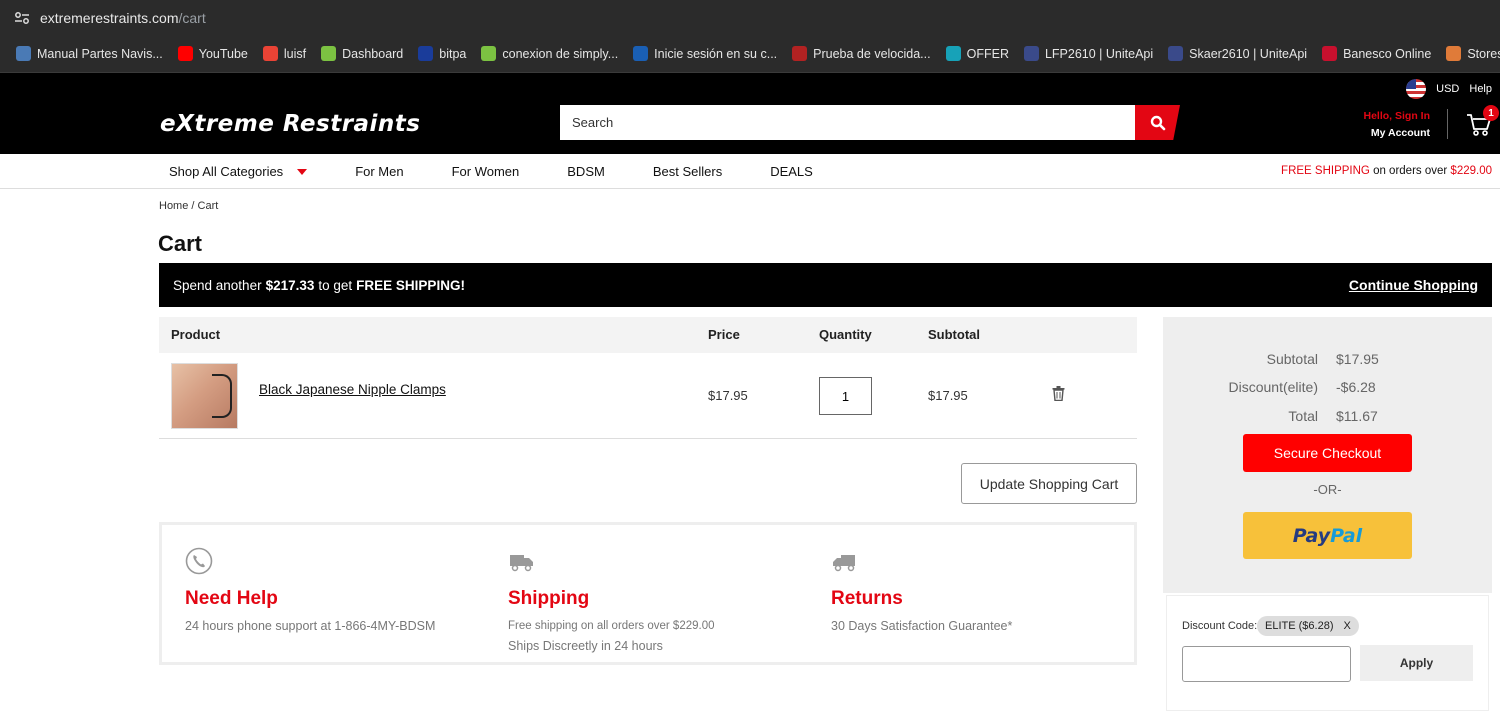  What do you see at coordinates (1483, 53) in the screenshot?
I see `bookmark-label: Stores` at bounding box center [1483, 53].